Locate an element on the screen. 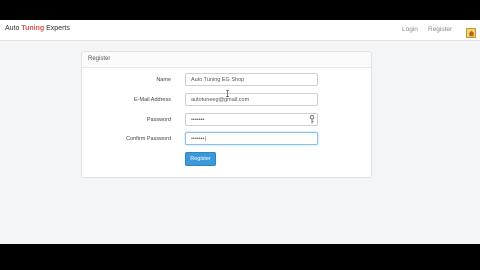  confirm-password-row: Confirm Password •••••••| is located at coordinates (226, 139).